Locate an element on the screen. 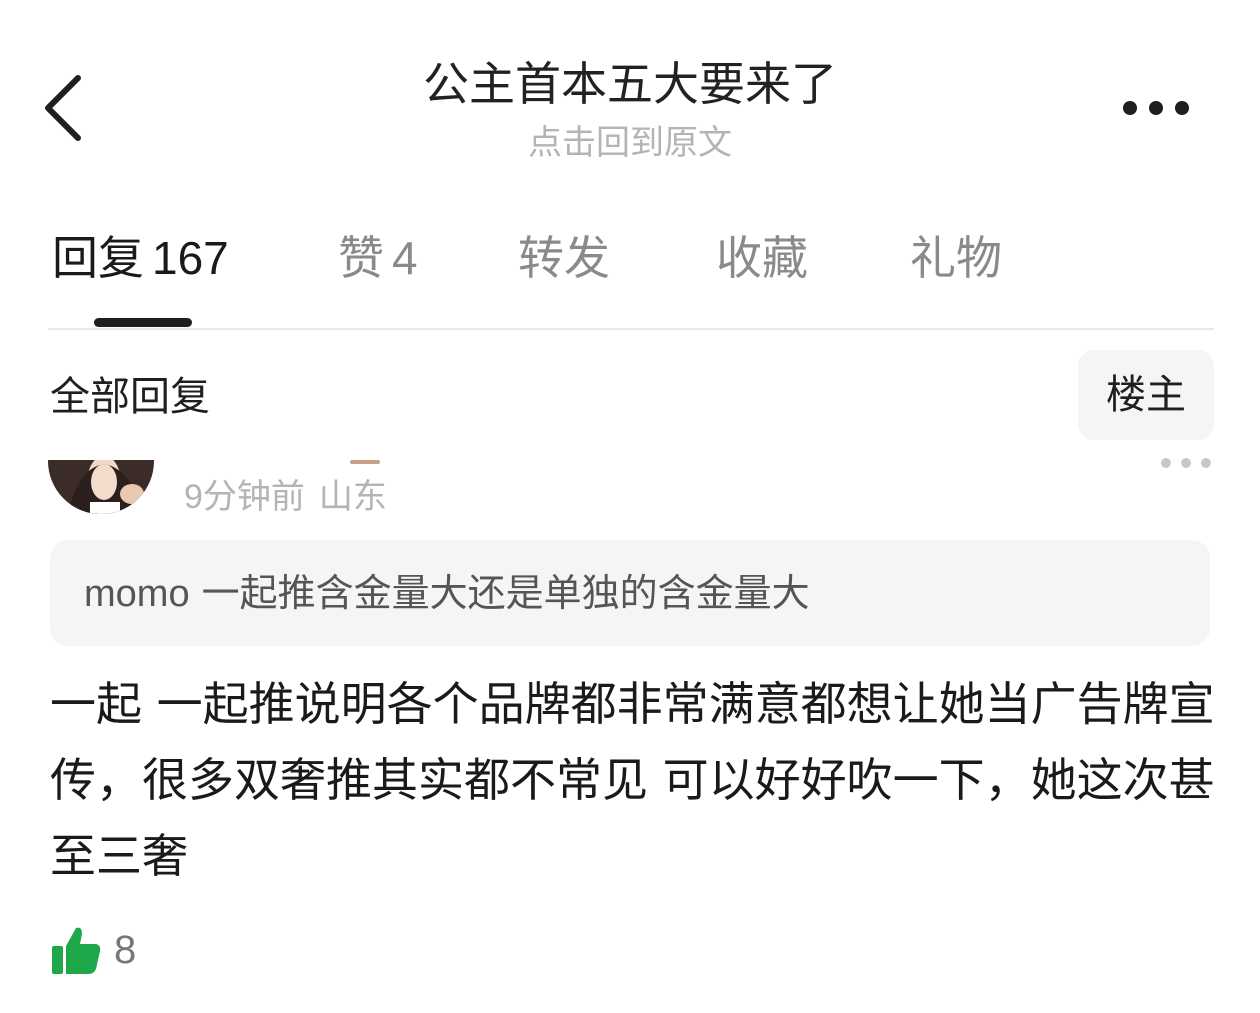 Image resolution: width=1260 pixels, height=1013 pixels. tab-label: 礼物 is located at coordinates (956, 258).